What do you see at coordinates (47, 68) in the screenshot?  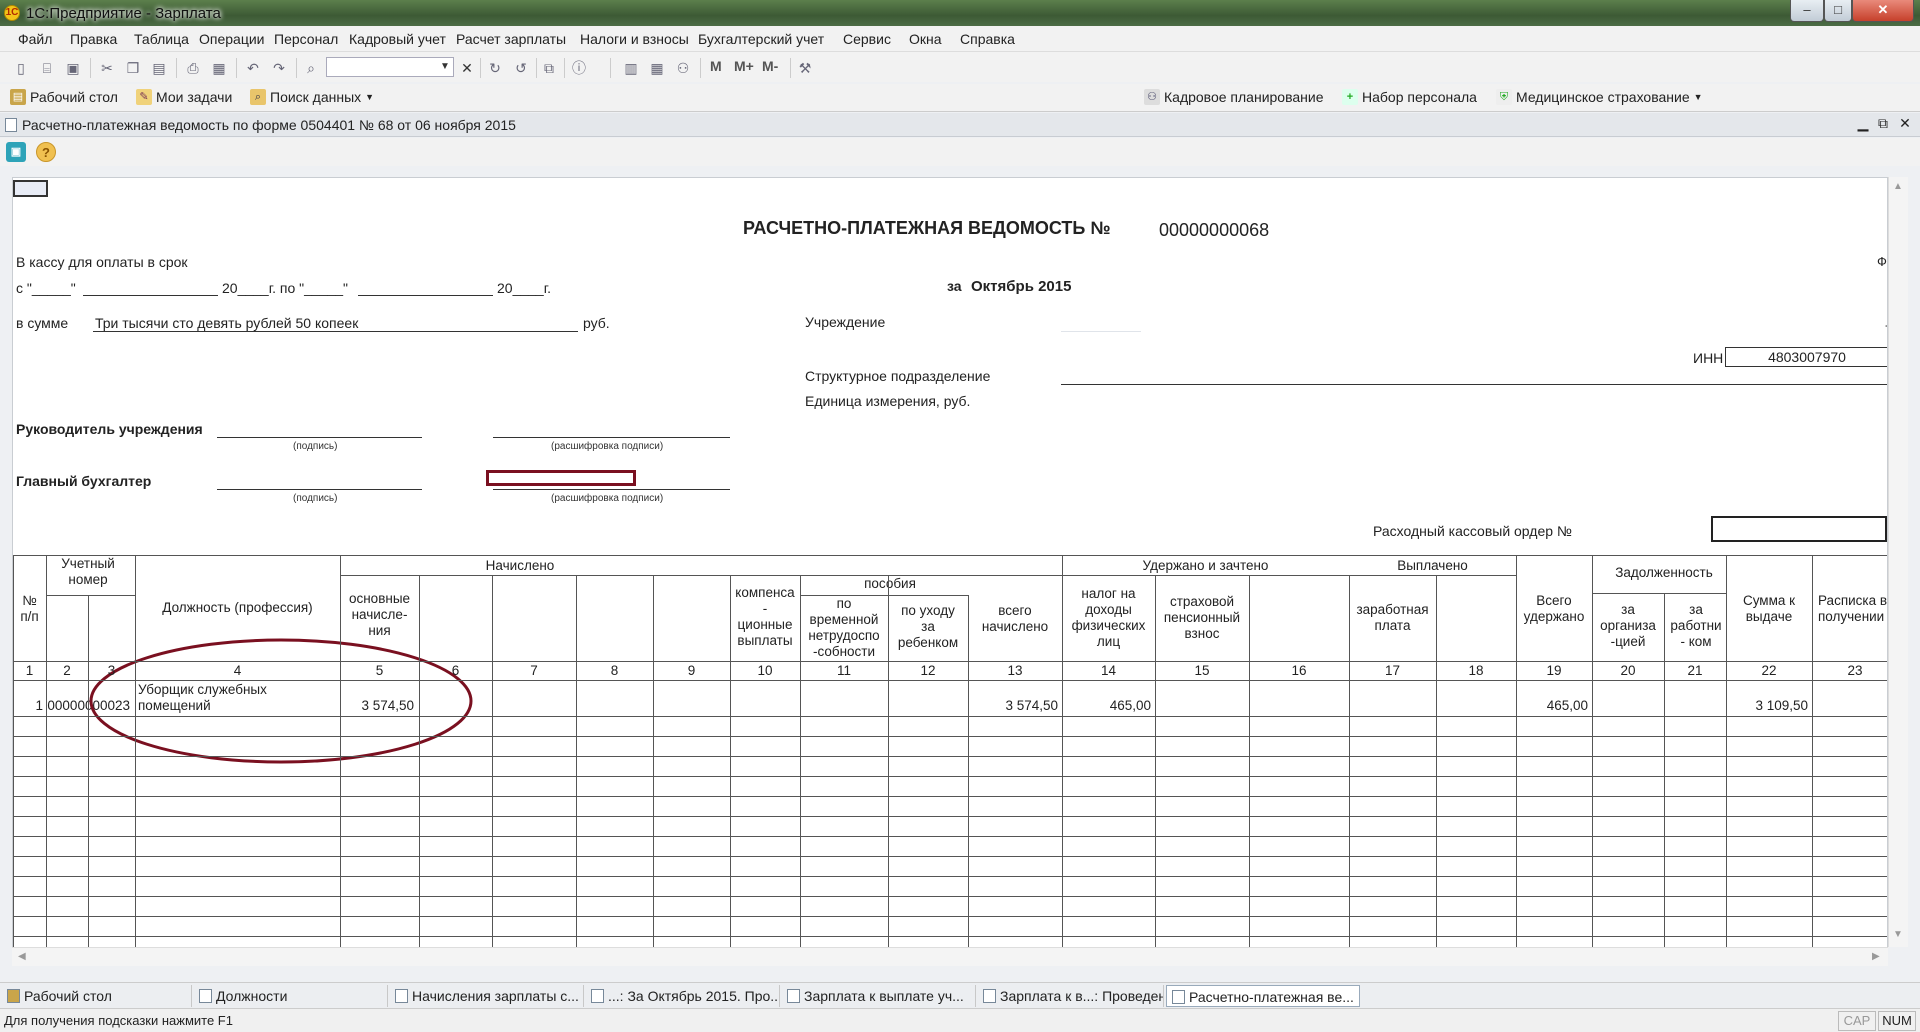 I see `open-folder-icon: ⌸` at bounding box center [47, 68].